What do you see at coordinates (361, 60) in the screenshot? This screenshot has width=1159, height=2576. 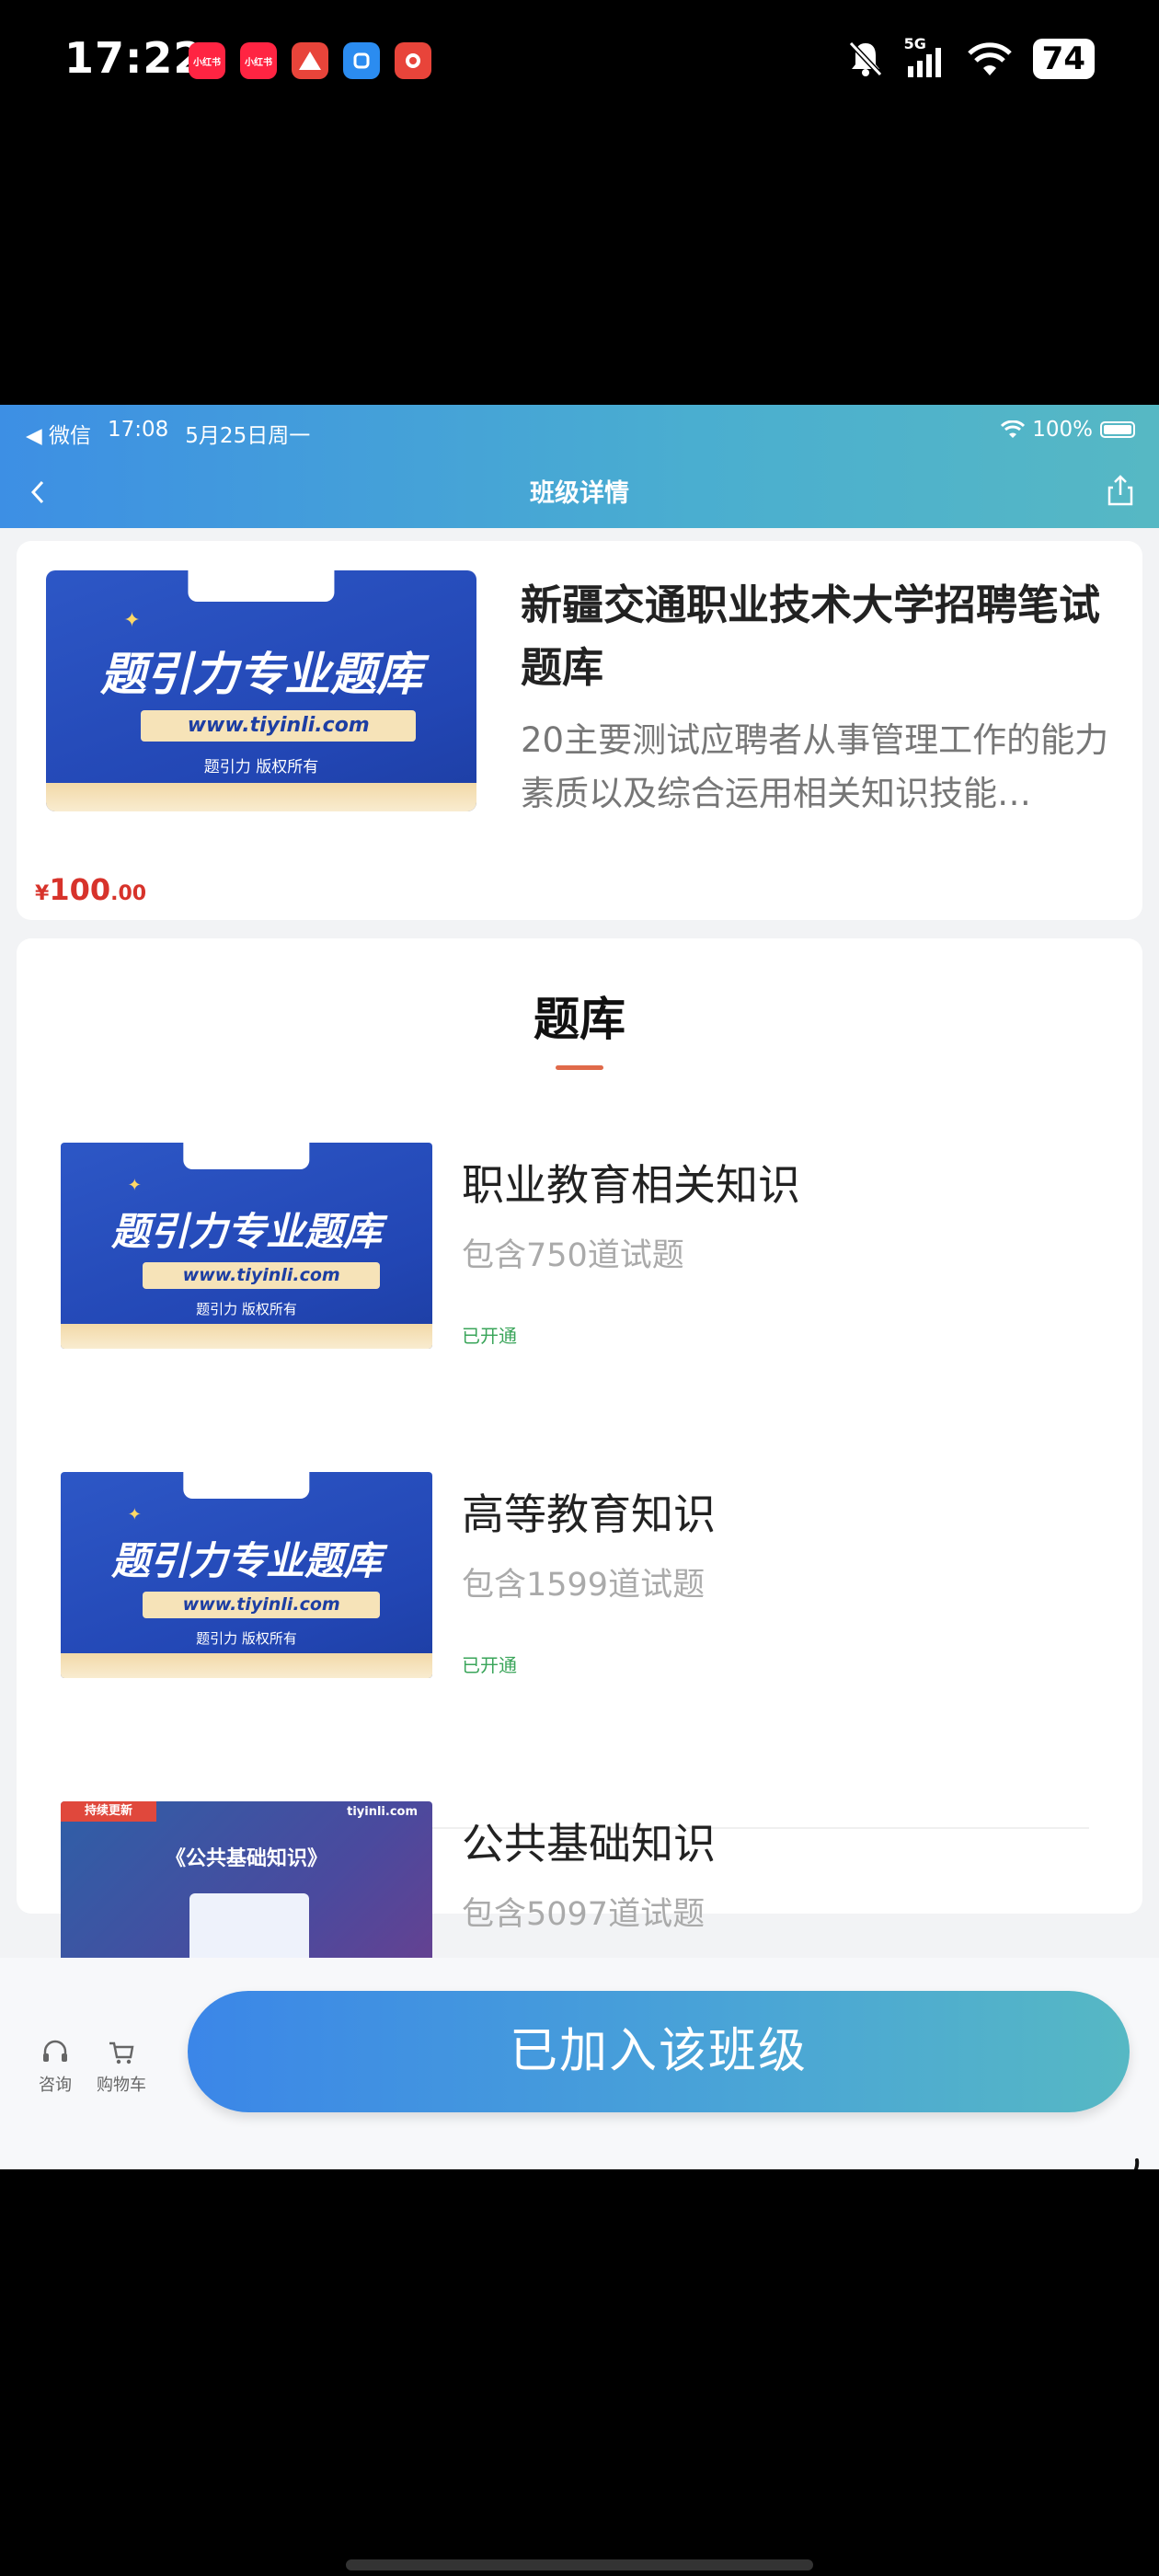 I see `app-blue-icon` at bounding box center [361, 60].